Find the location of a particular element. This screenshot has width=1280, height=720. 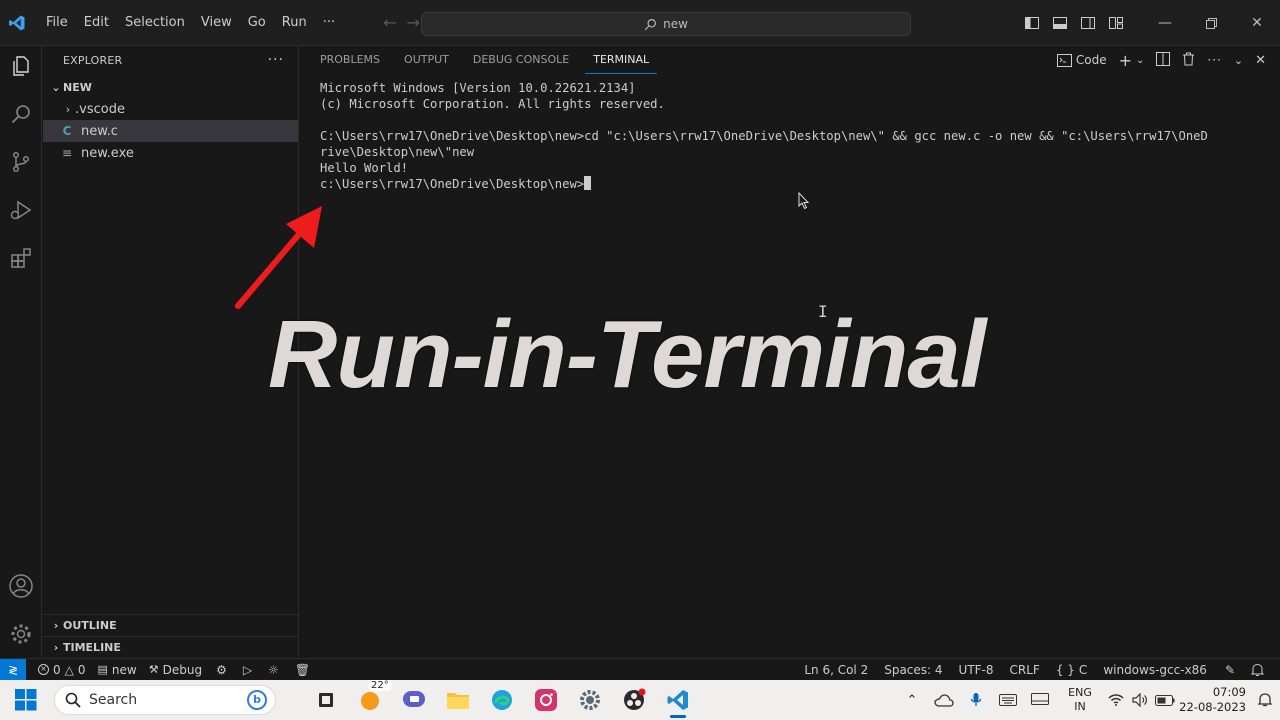

display-icon is located at coordinates (1040, 700).